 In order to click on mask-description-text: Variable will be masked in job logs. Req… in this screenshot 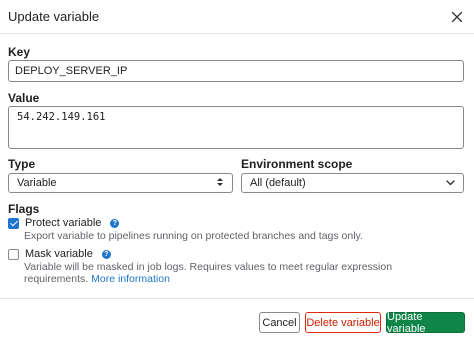, I will do `click(208, 273)`.